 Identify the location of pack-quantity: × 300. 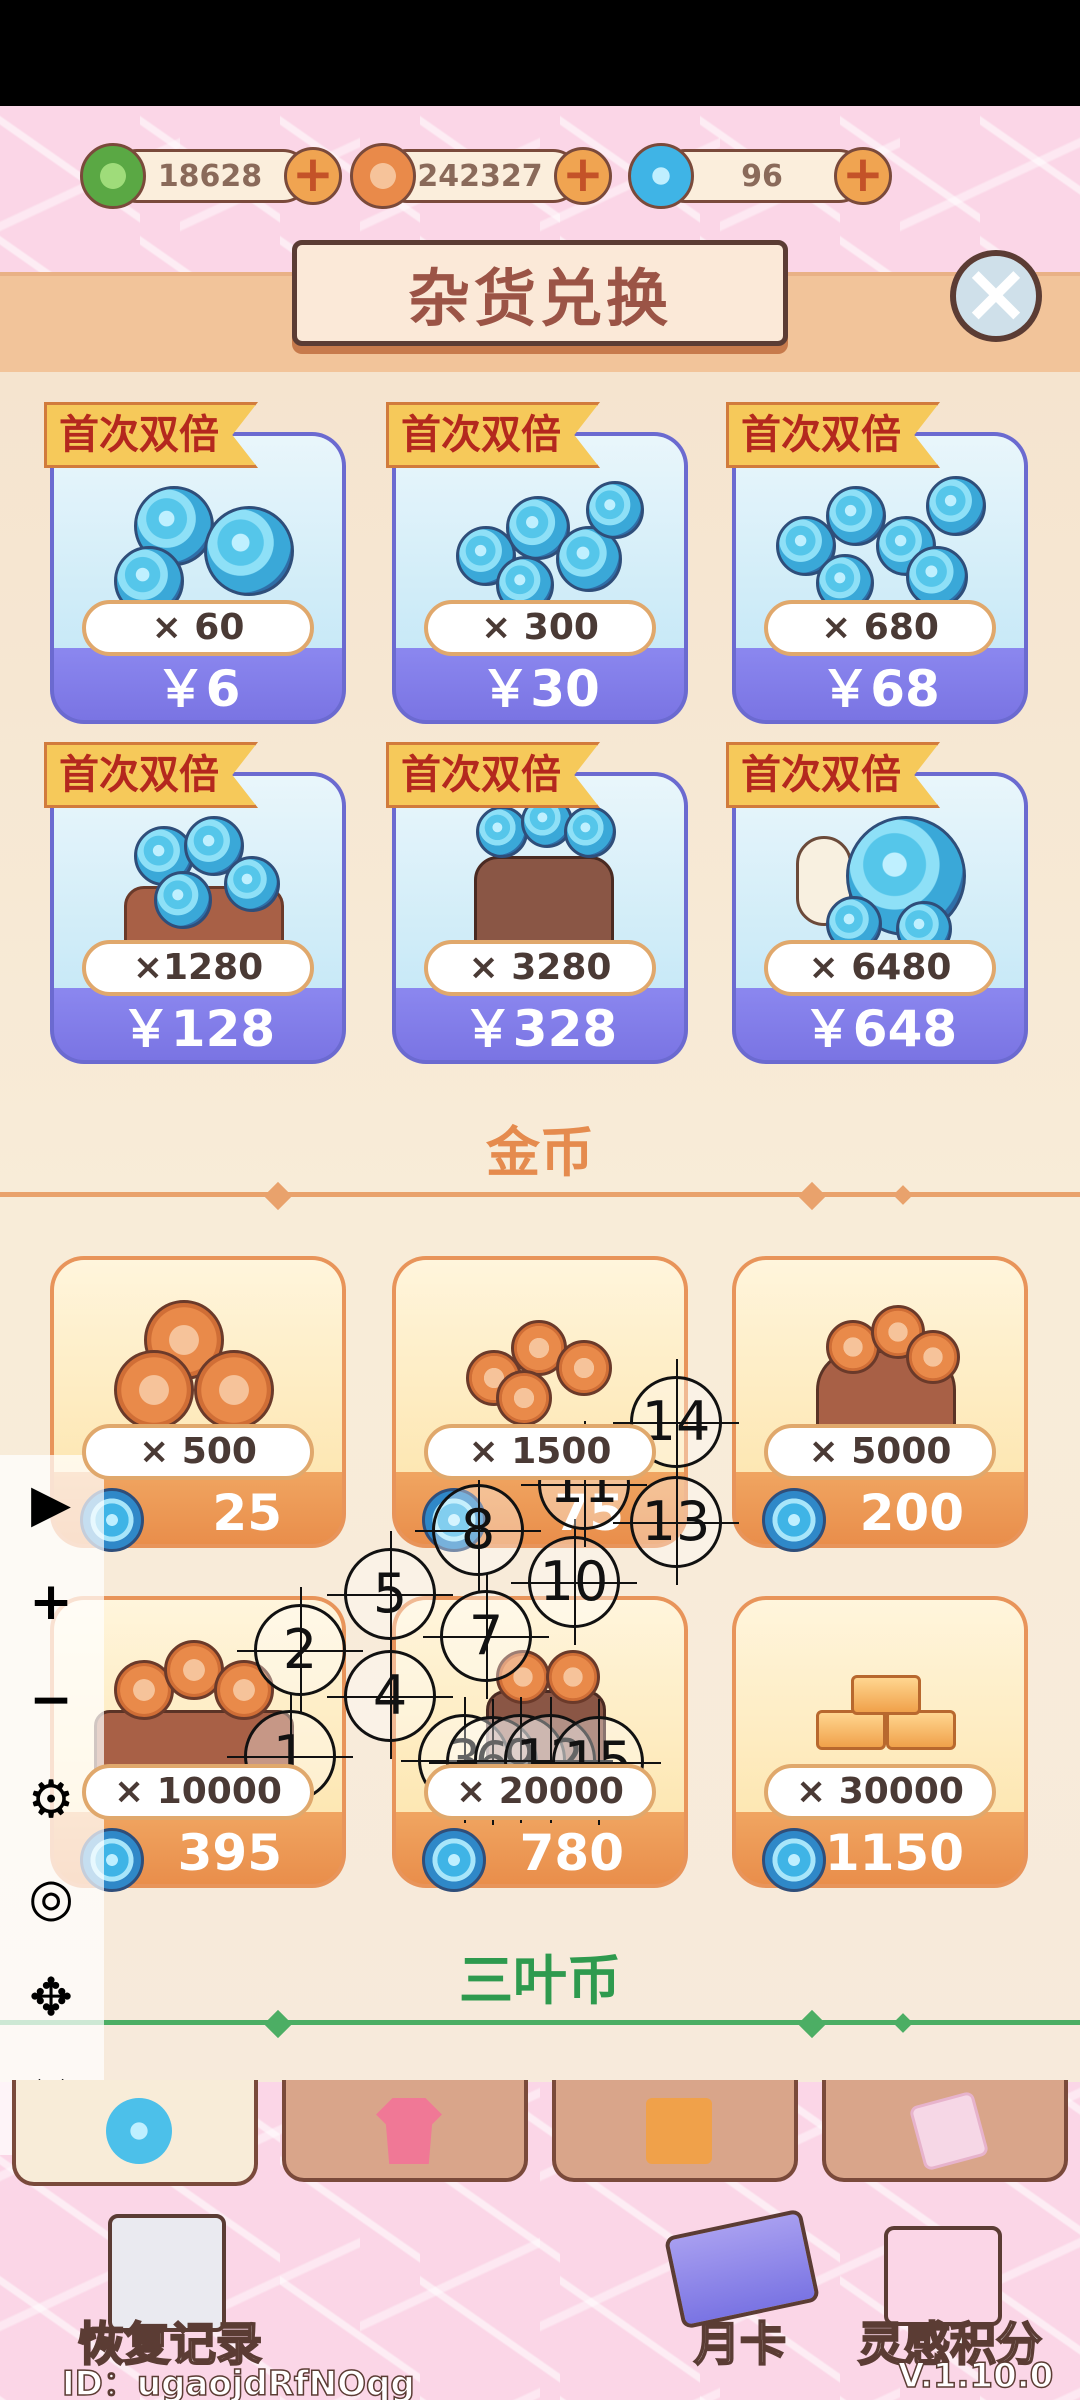
(540, 628).